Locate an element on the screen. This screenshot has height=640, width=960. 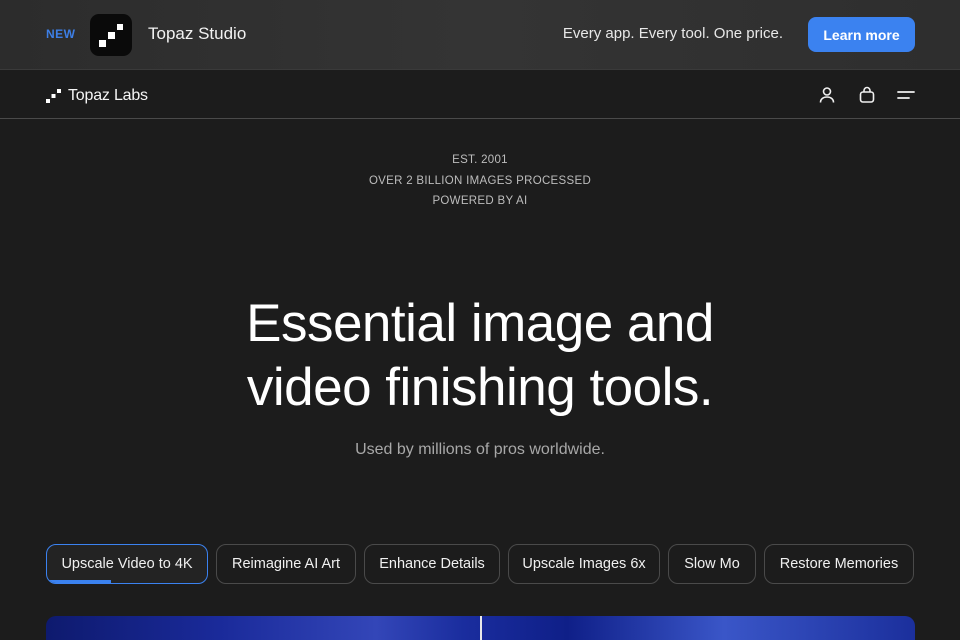
hero-title-line-2: video finishing tools. is located at coordinates (480, 387).